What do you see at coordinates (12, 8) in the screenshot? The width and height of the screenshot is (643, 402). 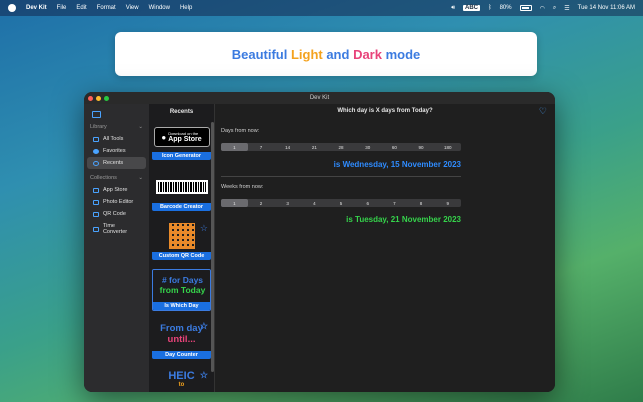 I see `apple-icon` at bounding box center [12, 8].